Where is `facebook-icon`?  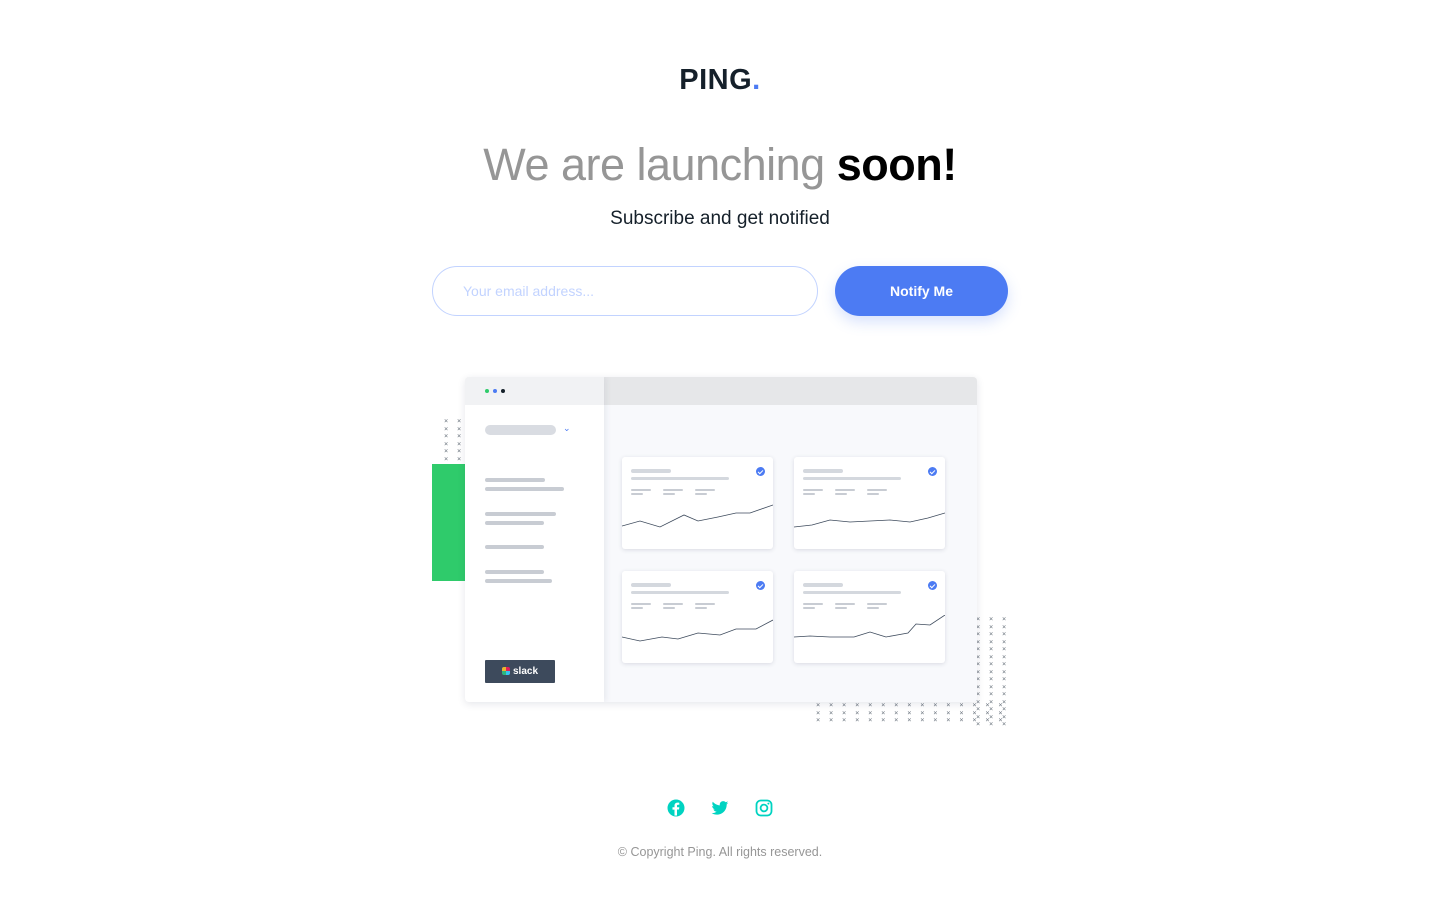
facebook-icon is located at coordinates (676, 808).